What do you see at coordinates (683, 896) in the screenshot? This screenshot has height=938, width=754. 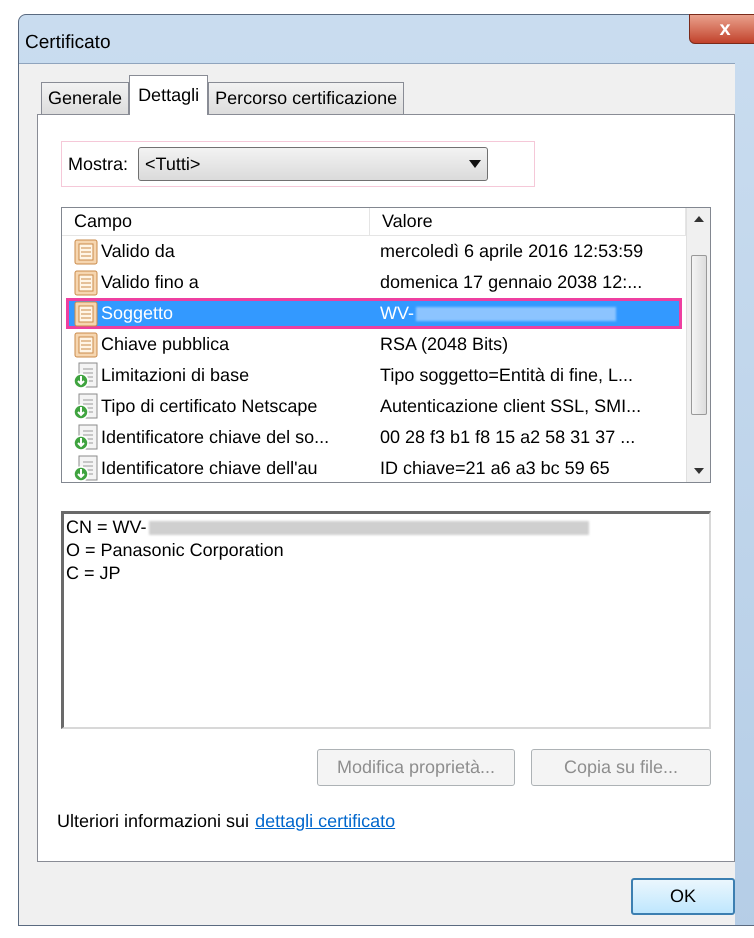 I see `ok-button: OK` at bounding box center [683, 896].